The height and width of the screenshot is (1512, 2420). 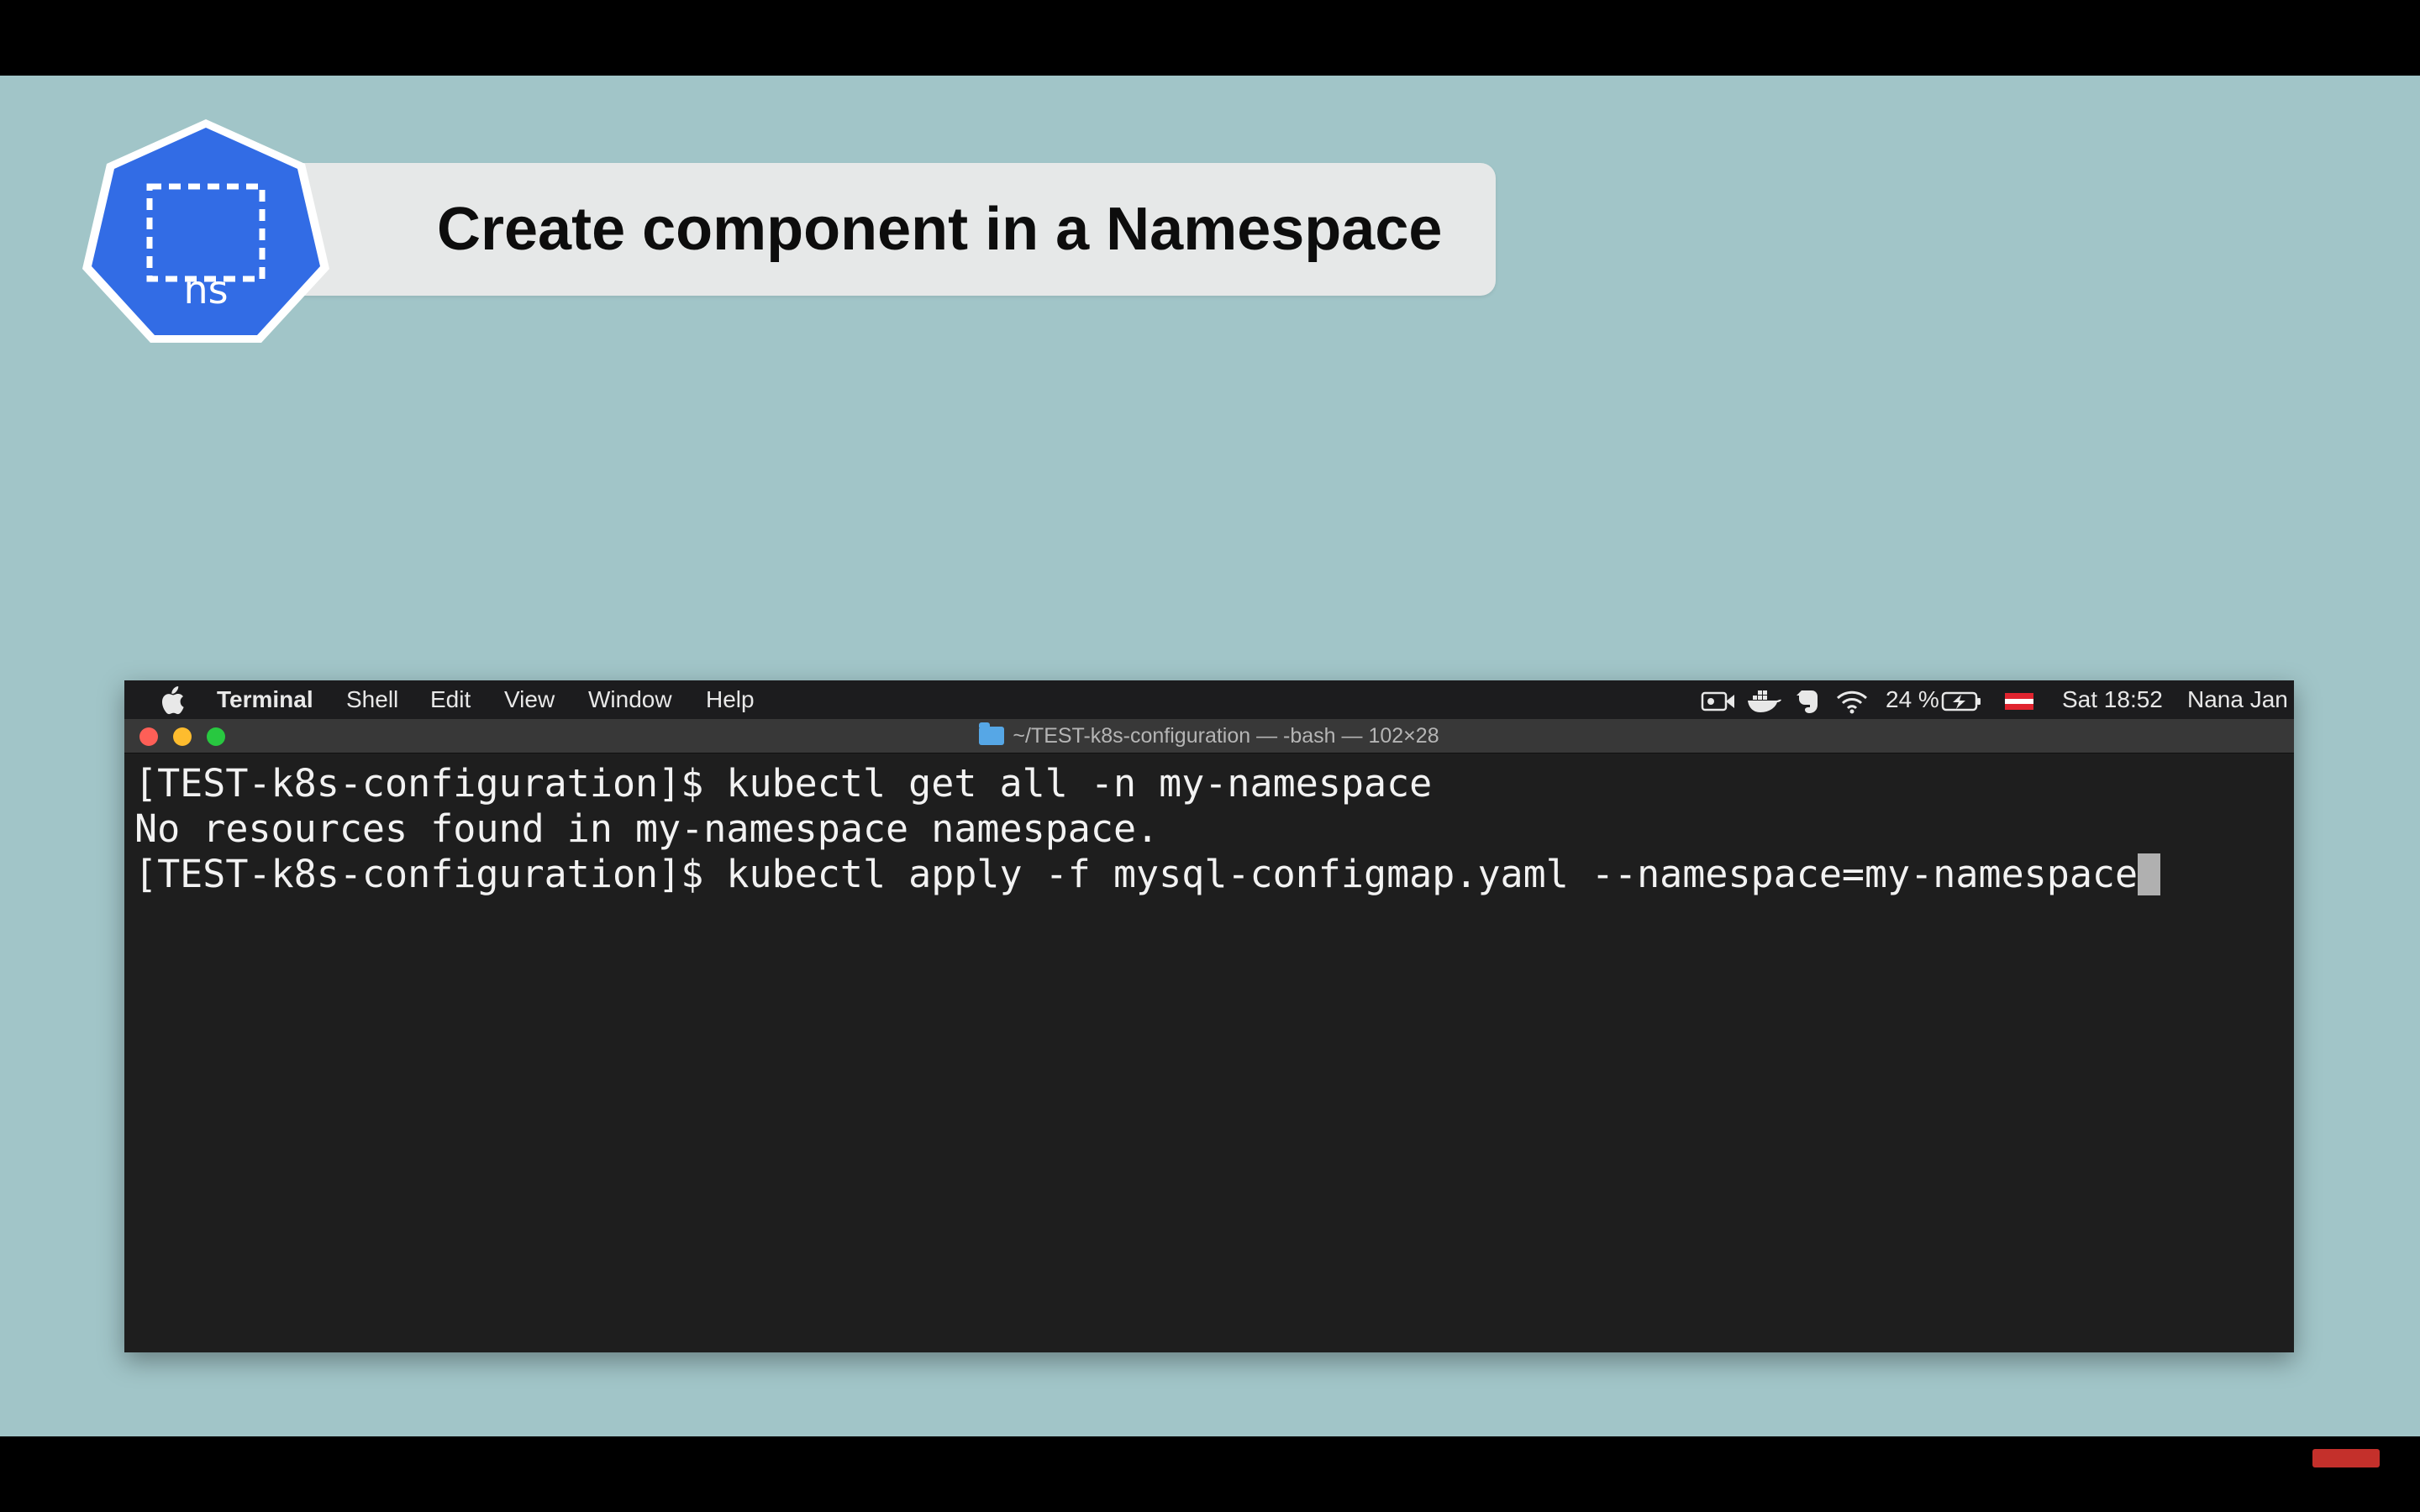 What do you see at coordinates (148, 736) in the screenshot?
I see `close-window-button` at bounding box center [148, 736].